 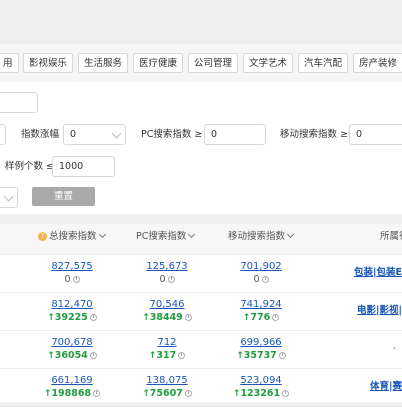 What do you see at coordinates (72, 266) in the screenshot?
I see `total-value: 827,575` at bounding box center [72, 266].